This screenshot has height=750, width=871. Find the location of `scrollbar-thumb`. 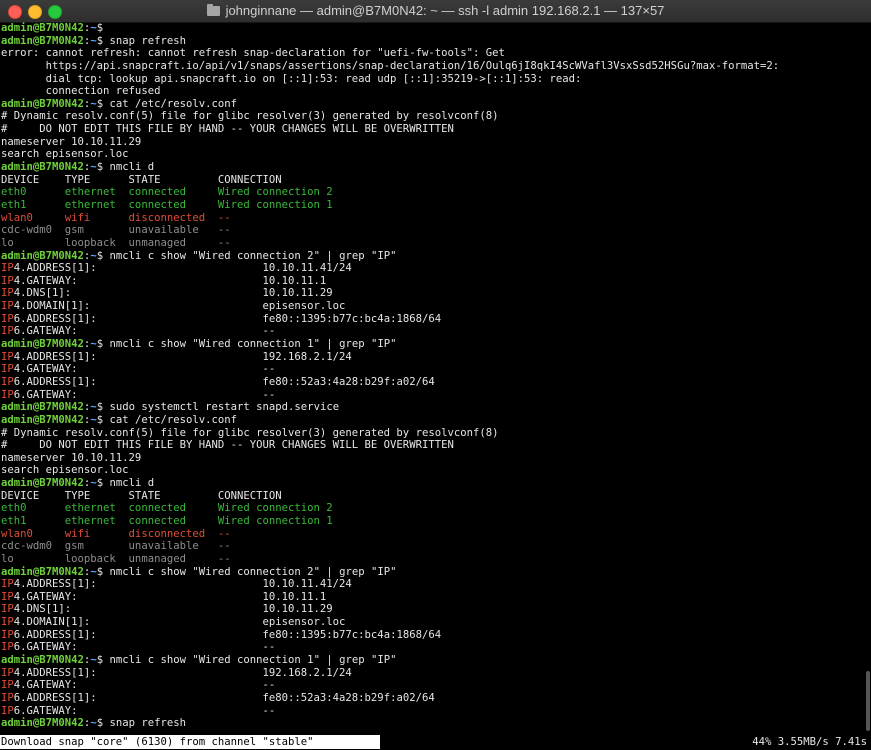

scrollbar-thumb is located at coordinates (868, 701).